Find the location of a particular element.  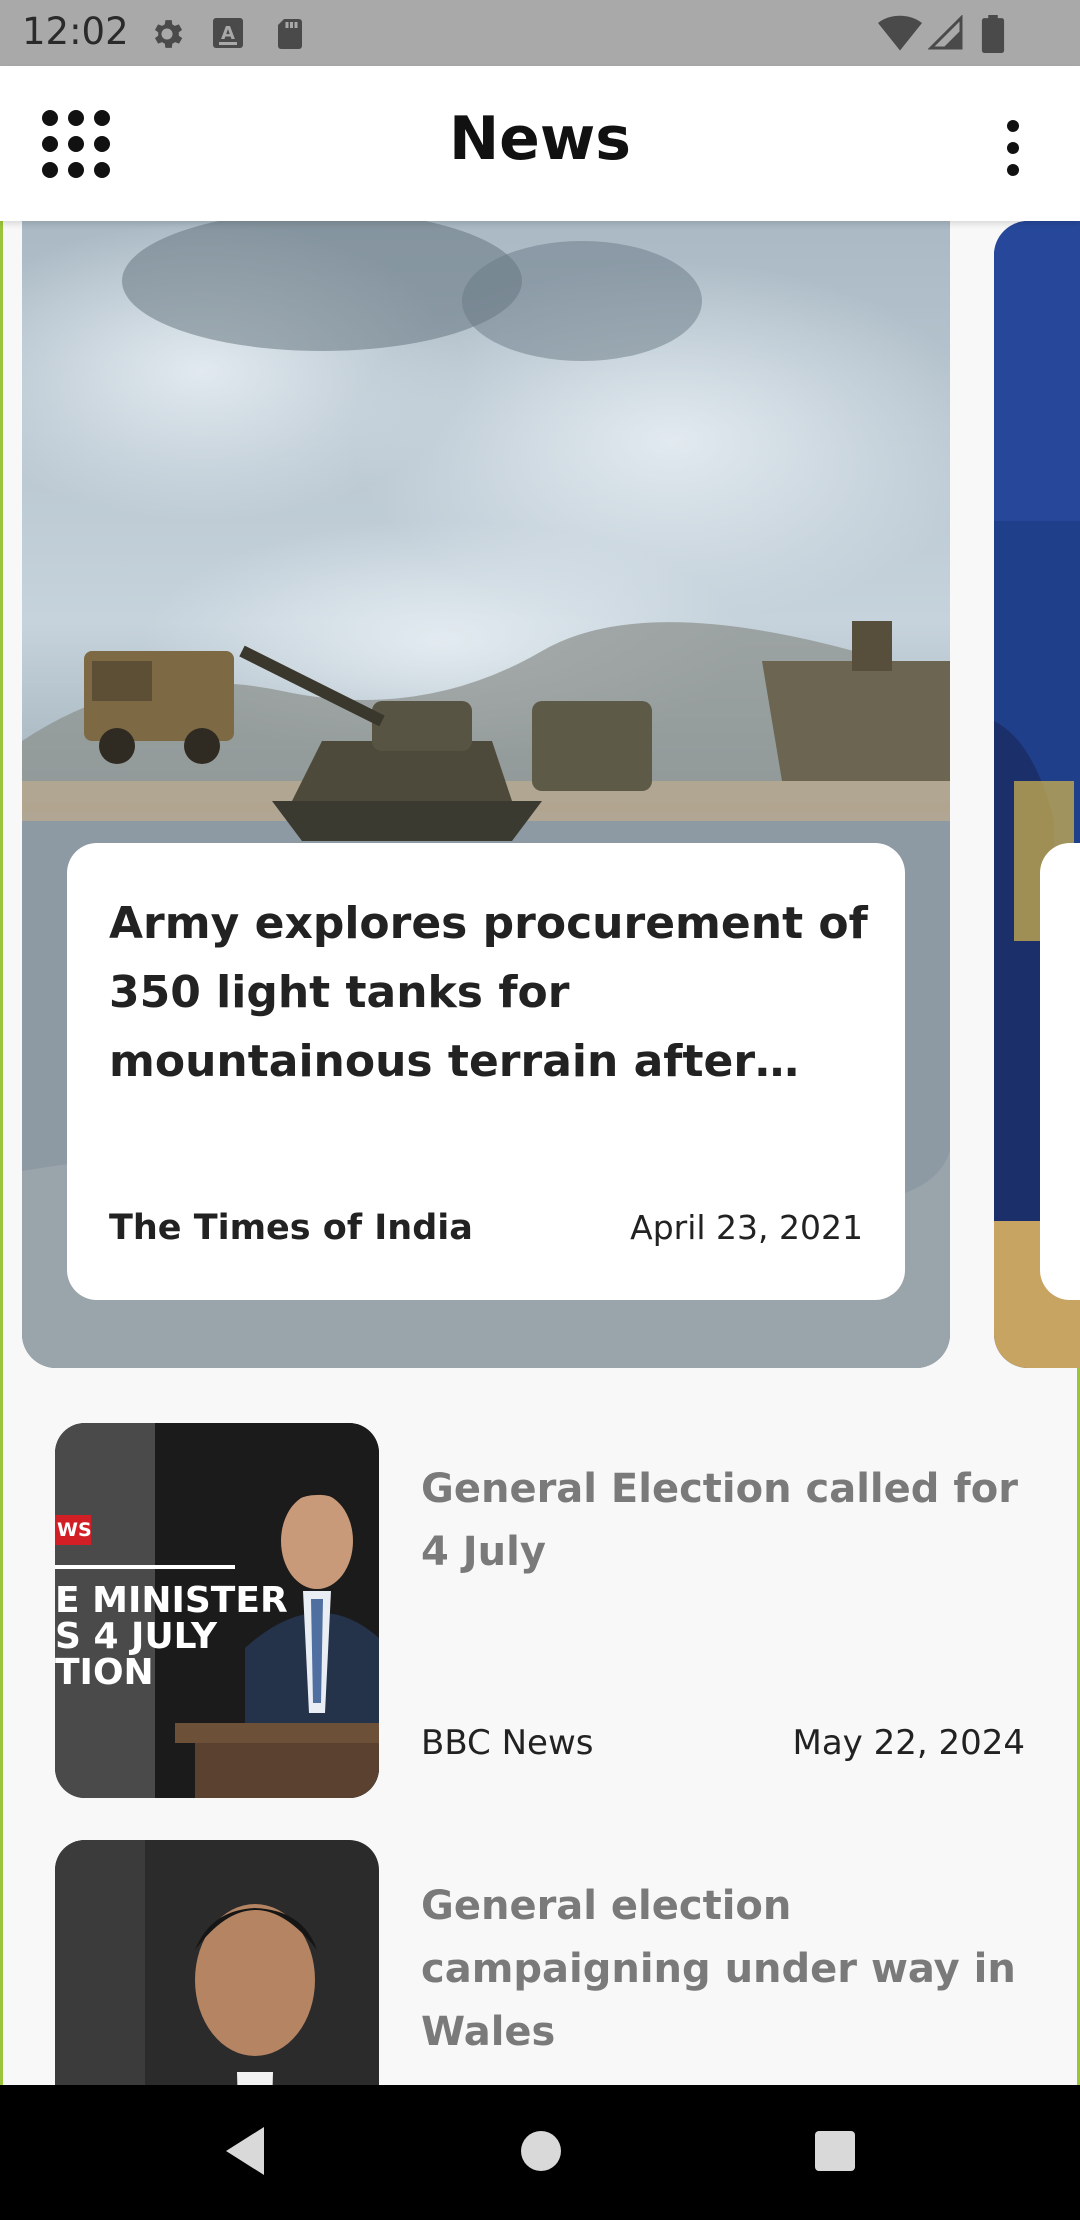

app-bar: News is located at coordinates (540, 143).